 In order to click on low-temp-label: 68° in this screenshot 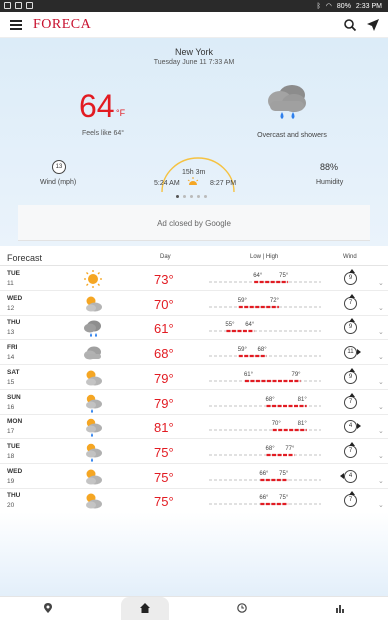, I will do `click(271, 400)`.